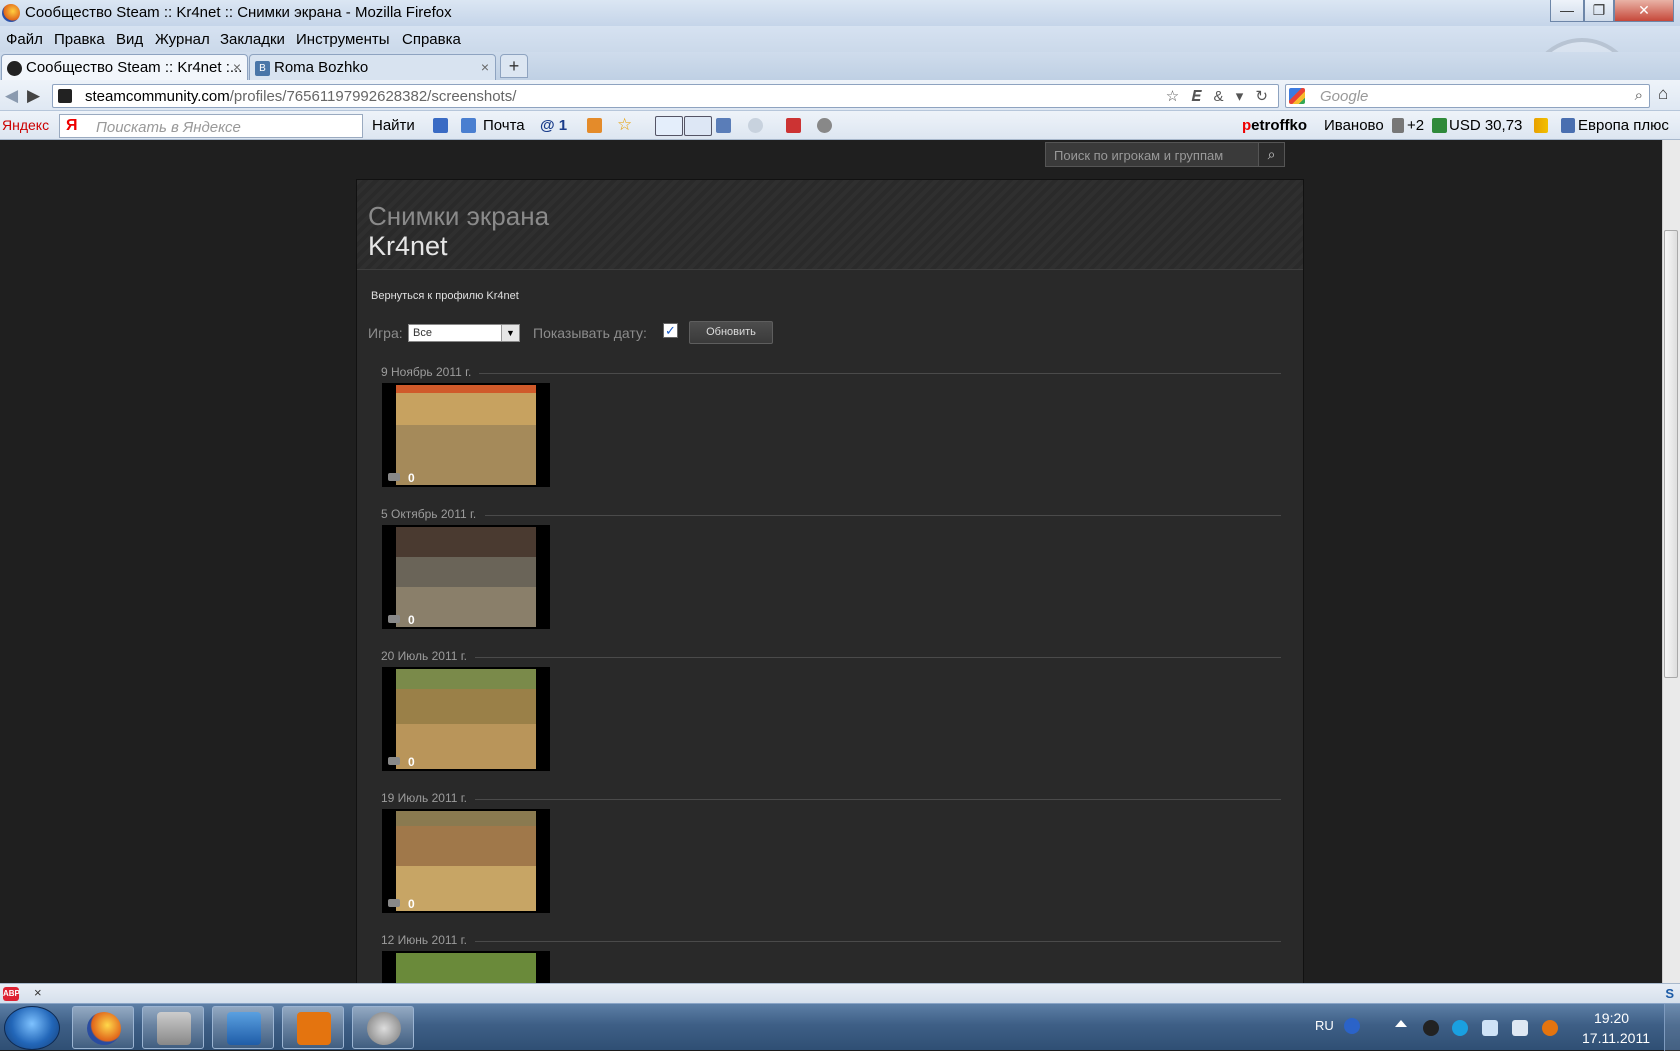  What do you see at coordinates (313, 1027) in the screenshot?
I see `taskbar-half-life` at bounding box center [313, 1027].